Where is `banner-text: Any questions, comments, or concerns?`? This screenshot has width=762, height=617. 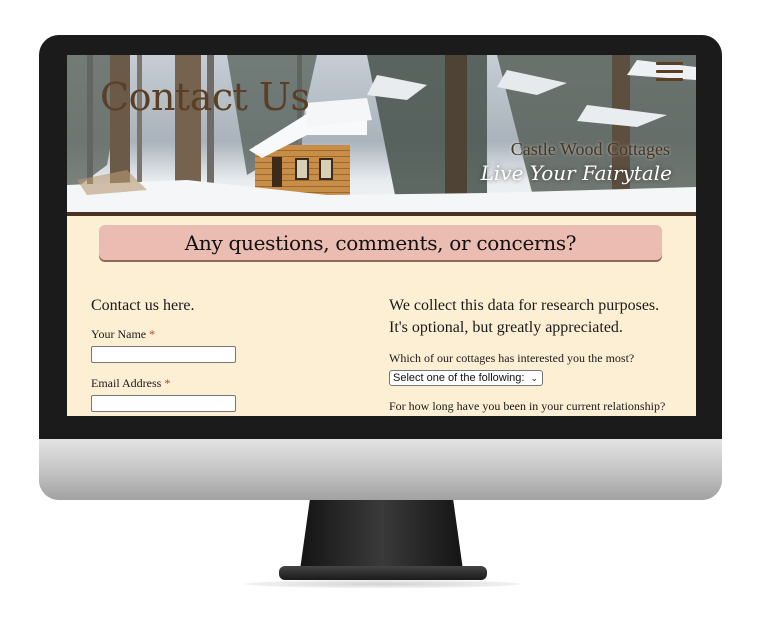 banner-text: Any questions, comments, or concerns? is located at coordinates (380, 242).